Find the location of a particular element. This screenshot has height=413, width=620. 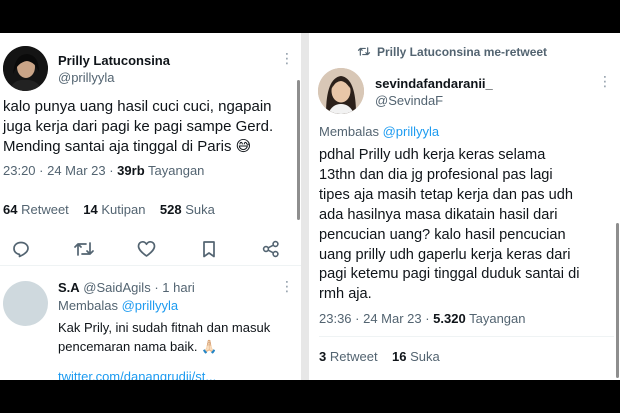

likes-stat: 528 Suka is located at coordinates (187, 209).